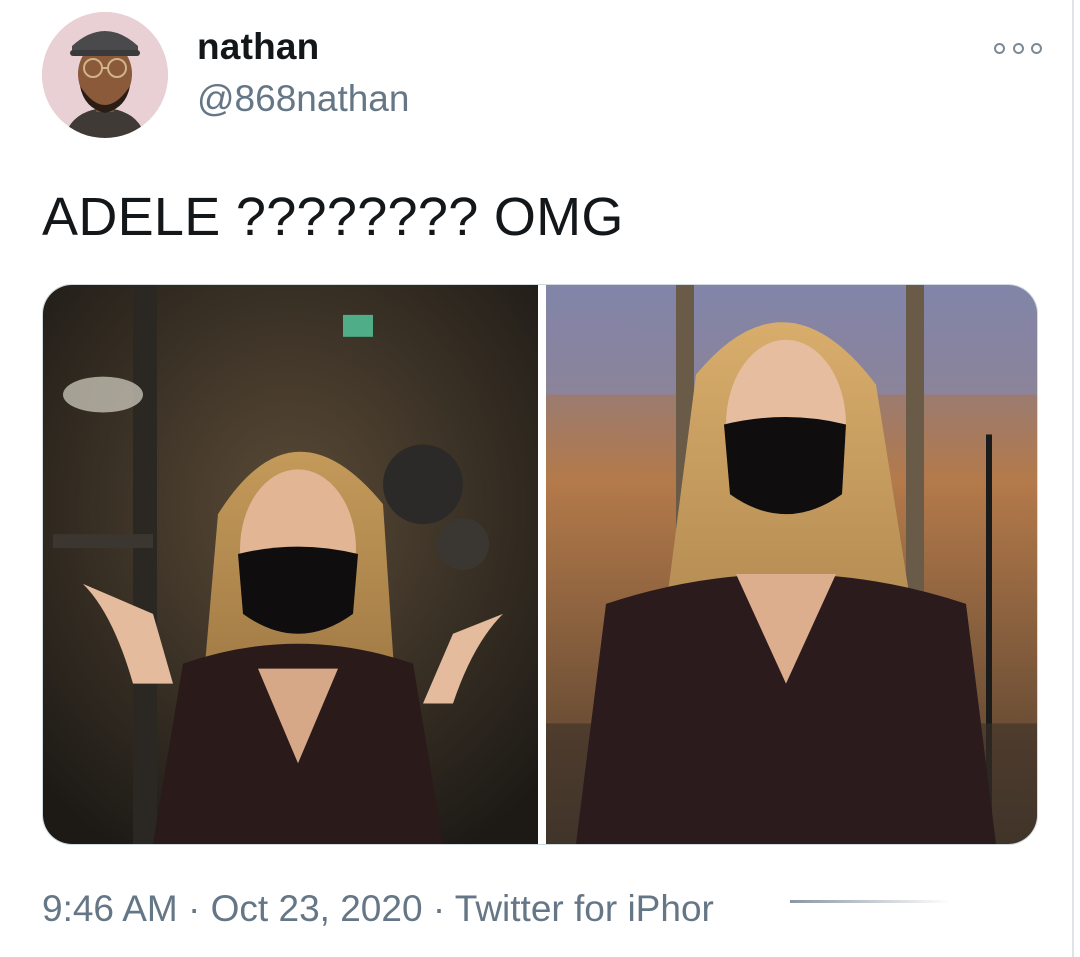 This screenshot has width=1080, height=957. I want to click on tweet-time: 9:46 AM, so click(110, 908).